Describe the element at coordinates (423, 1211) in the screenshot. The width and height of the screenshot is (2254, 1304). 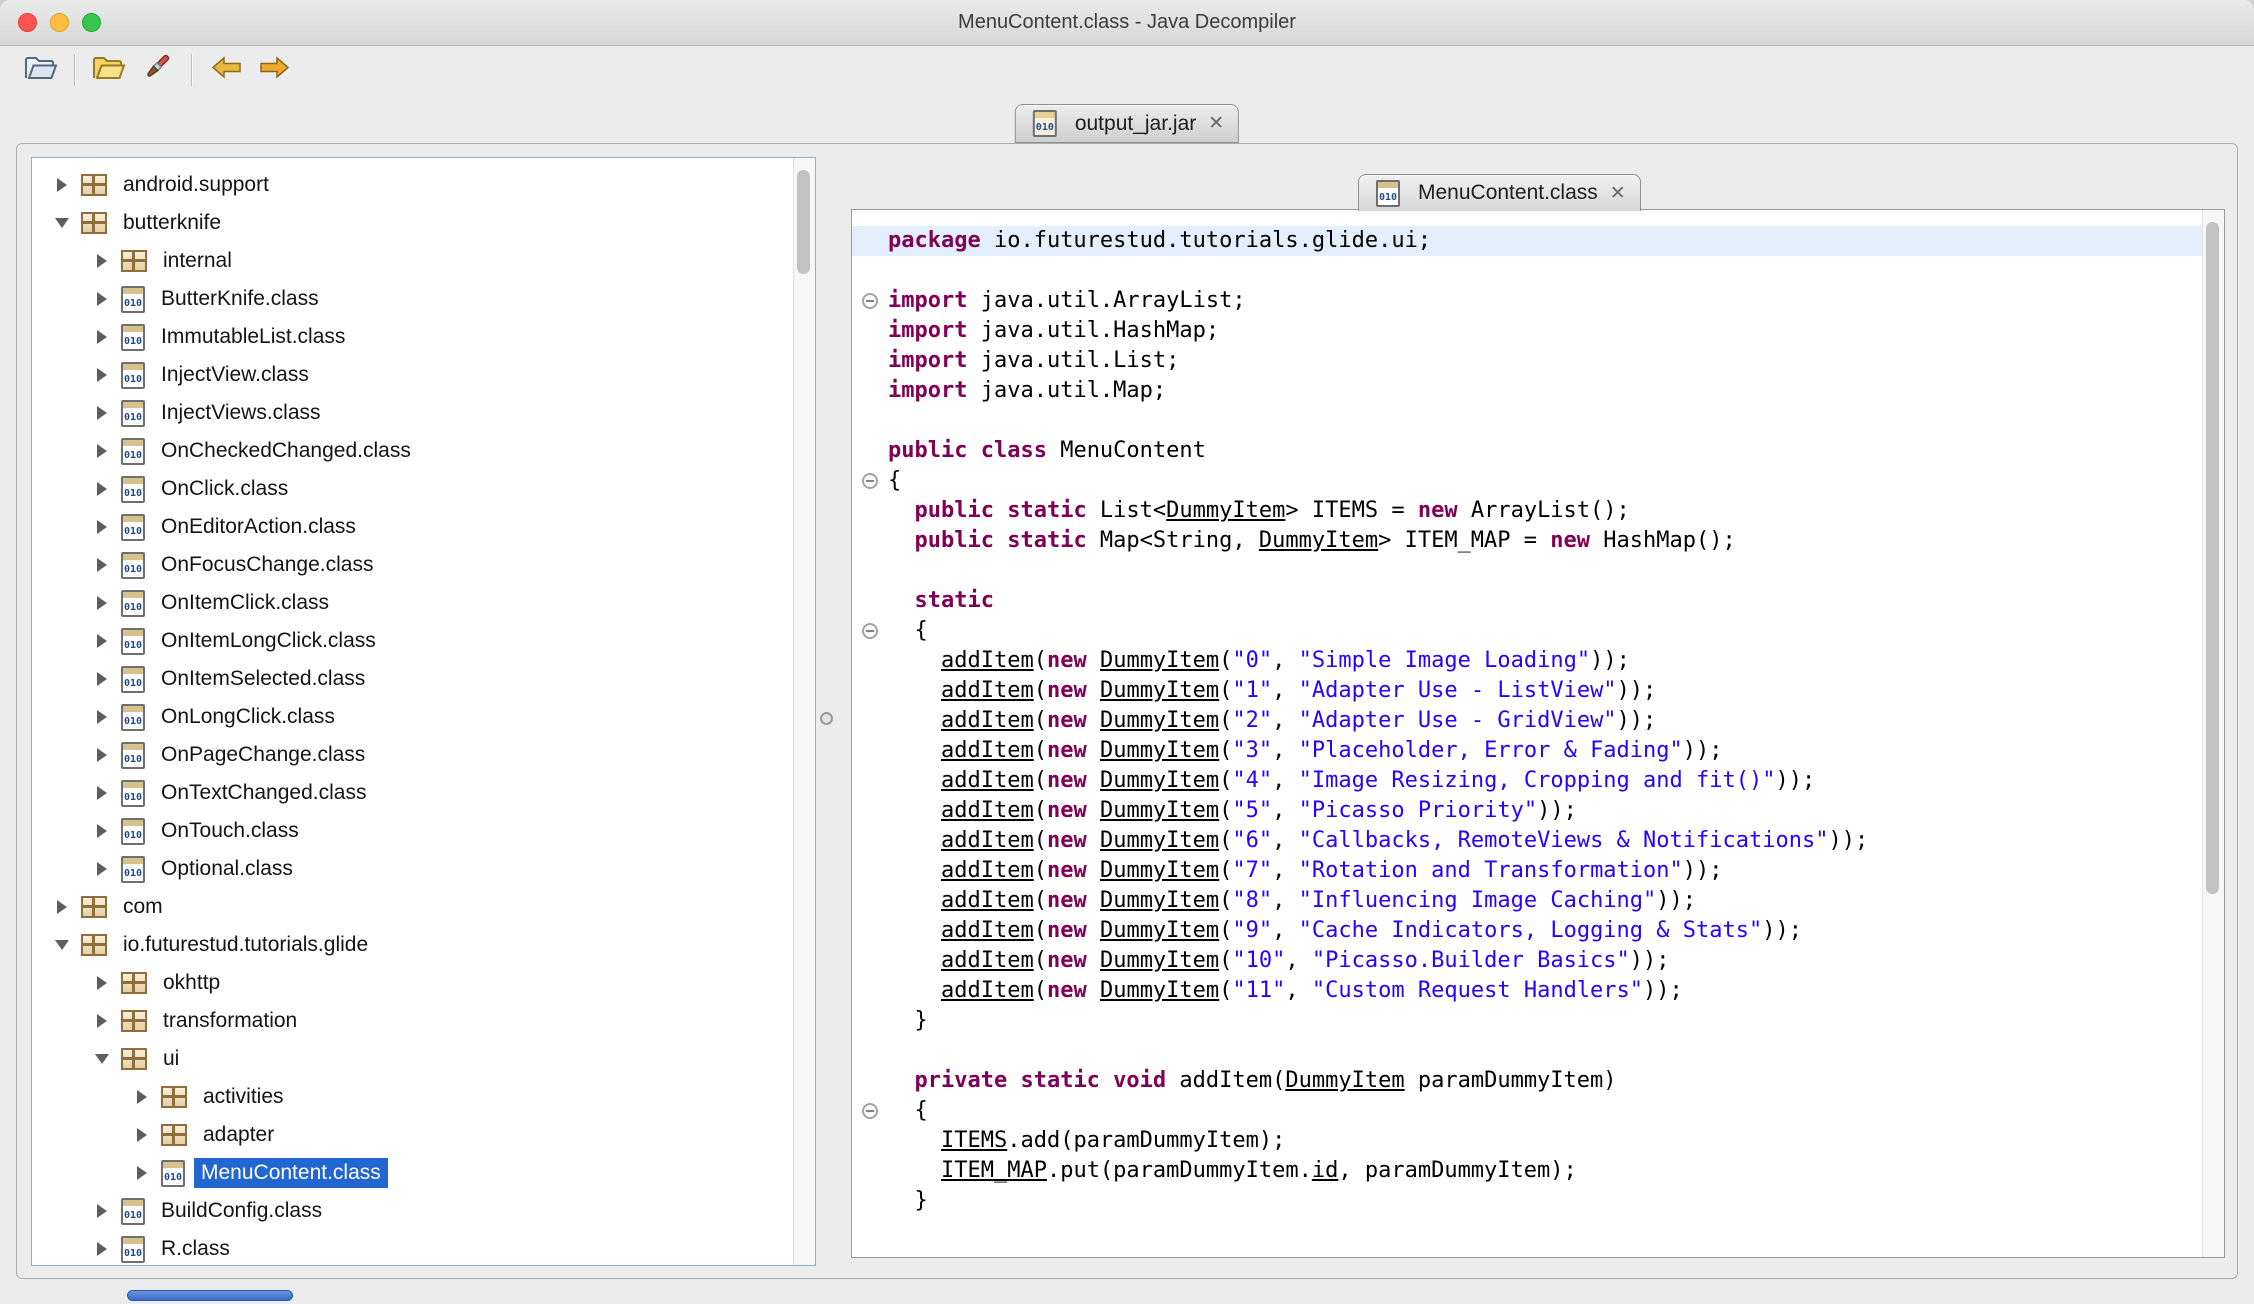
I see `tree-item-buildconfig-class: 010 BuildConfig.class` at that location.